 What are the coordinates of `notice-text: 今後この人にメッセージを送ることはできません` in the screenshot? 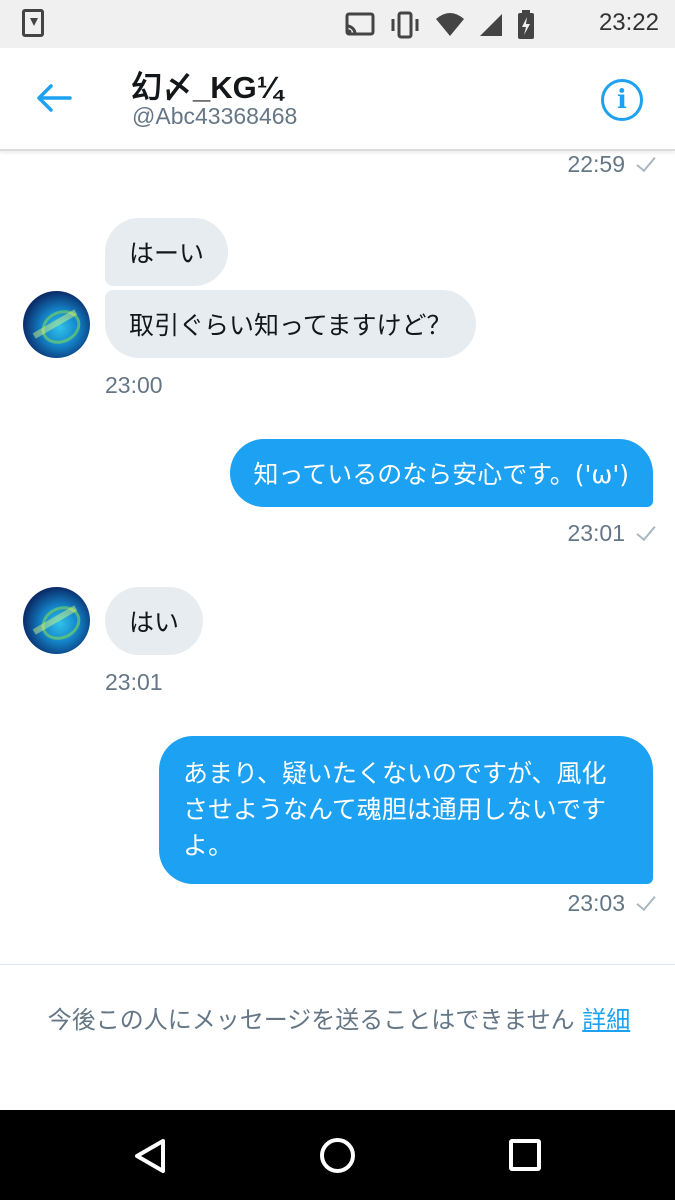 It's located at (315, 1020).